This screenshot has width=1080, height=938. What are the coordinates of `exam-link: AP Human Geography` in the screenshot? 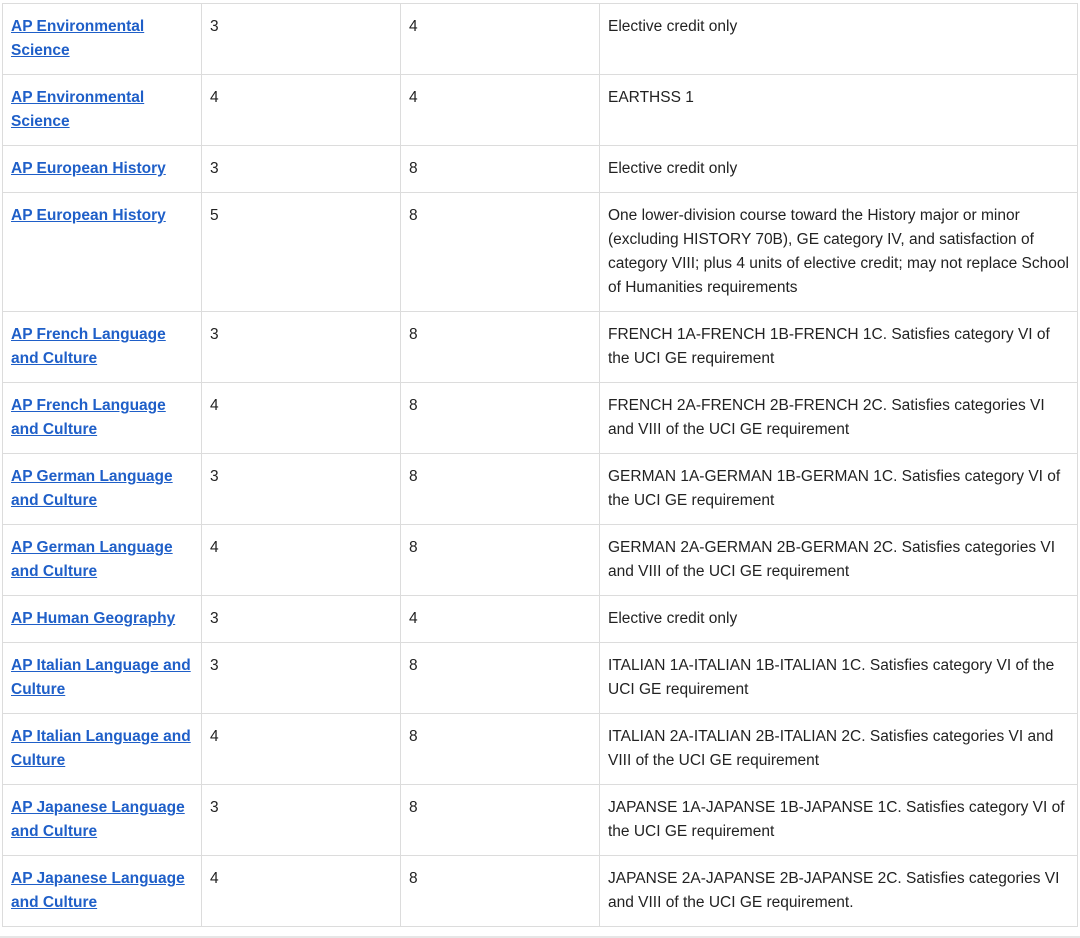 It's located at (93, 618).